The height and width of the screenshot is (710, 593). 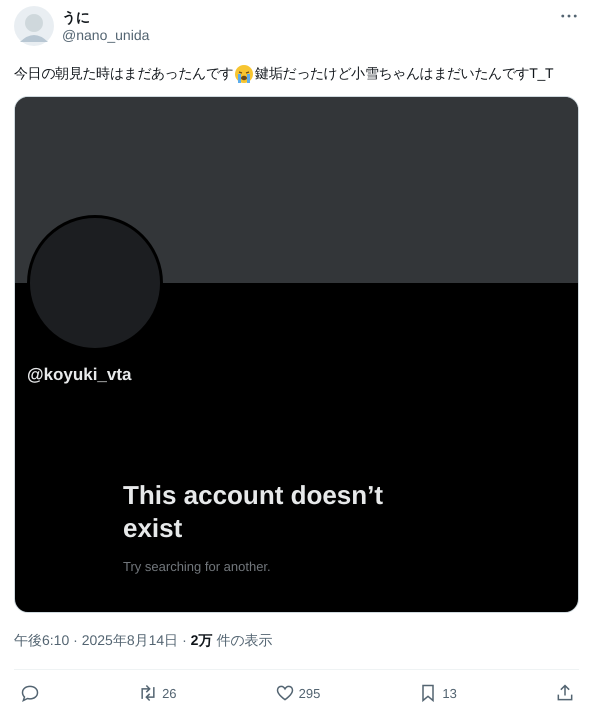 I want to click on tweet-text: 今日の朝見た時はまだあったんです, so click(x=124, y=74).